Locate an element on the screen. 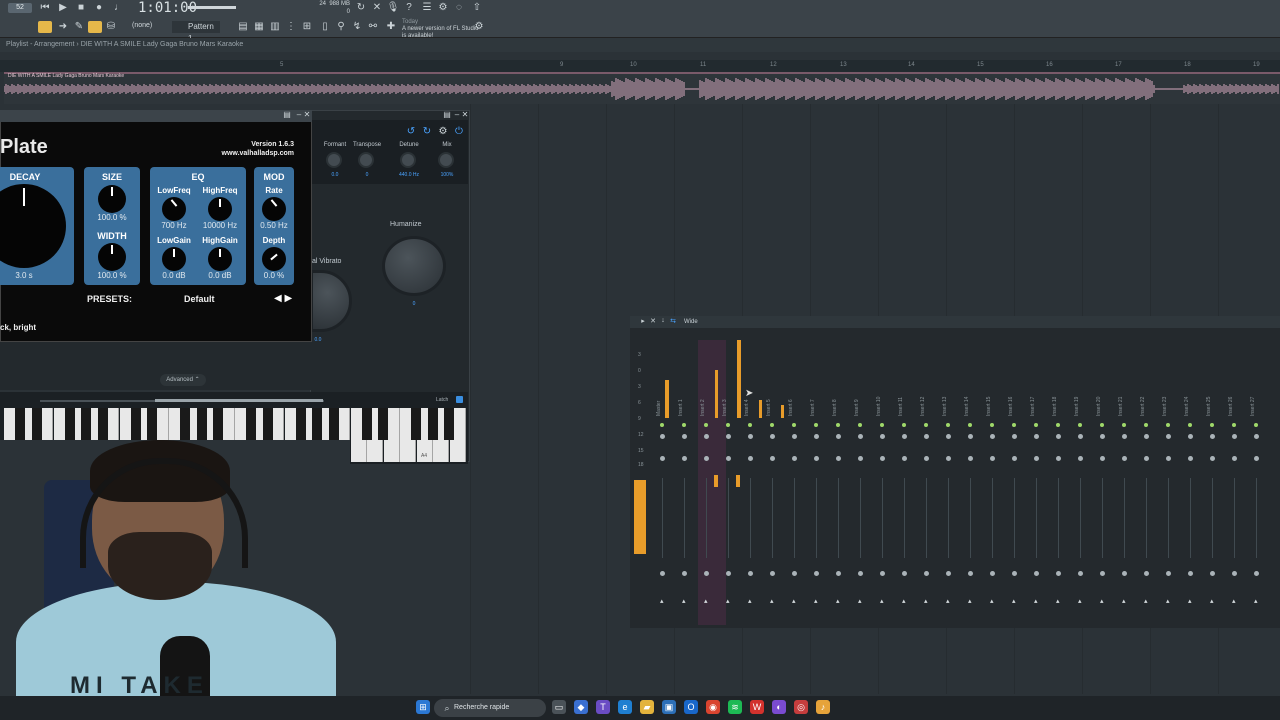  undo-icon: ↺ is located at coordinates (411, 131).